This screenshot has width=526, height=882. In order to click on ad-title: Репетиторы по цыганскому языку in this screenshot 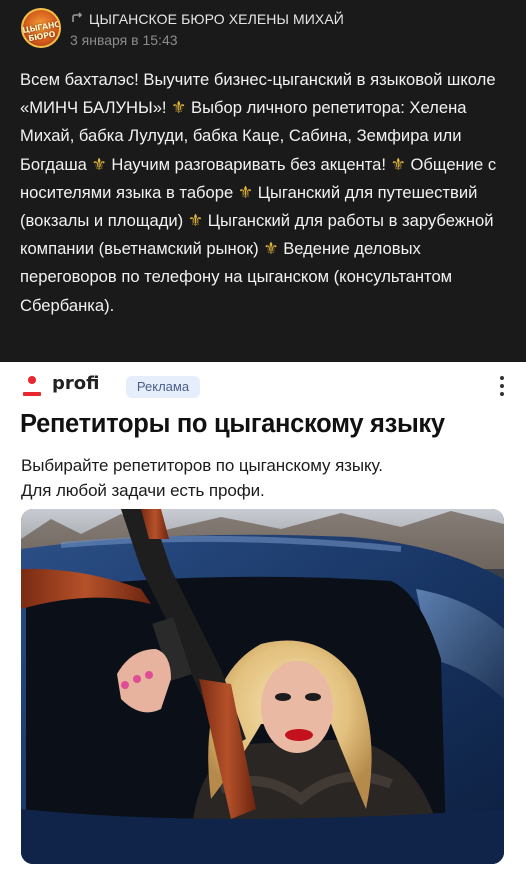, I will do `click(232, 424)`.